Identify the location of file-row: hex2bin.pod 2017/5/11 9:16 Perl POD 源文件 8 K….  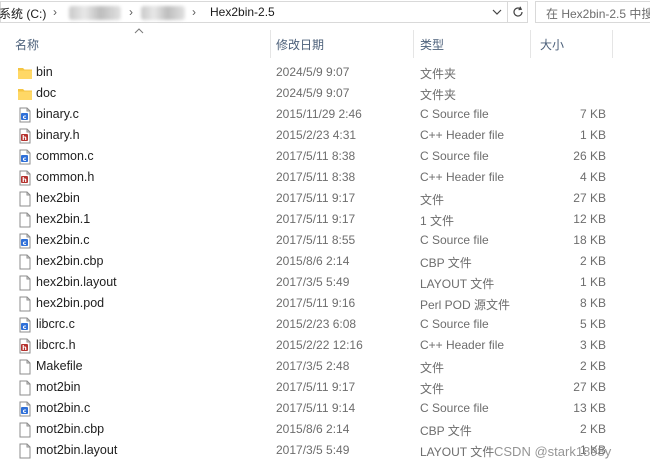
(325, 303).